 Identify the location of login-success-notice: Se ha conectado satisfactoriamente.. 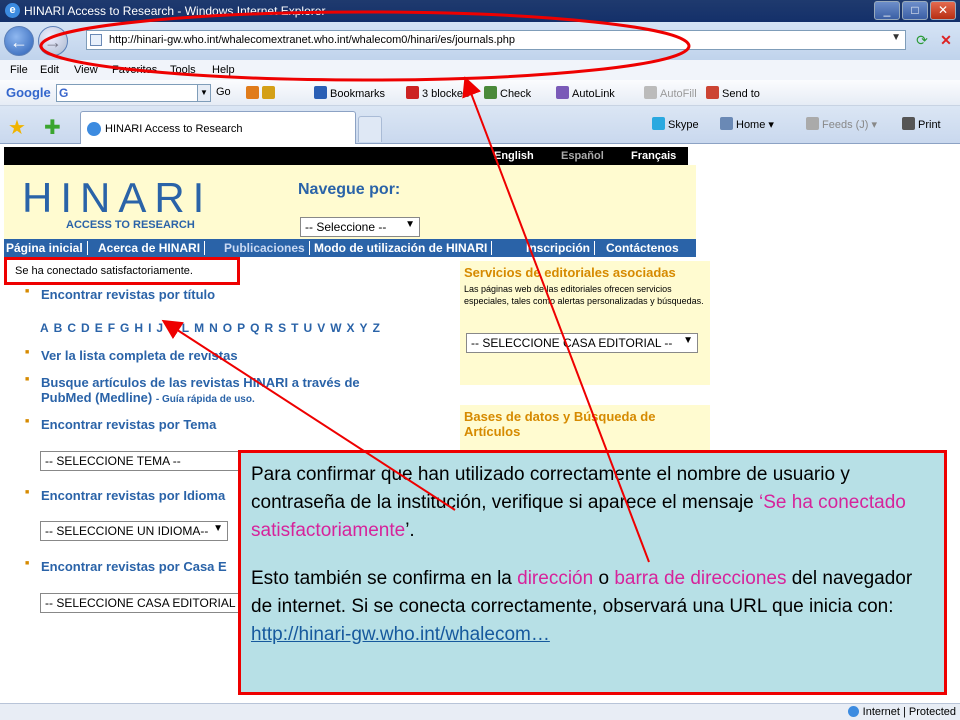
(122, 271).